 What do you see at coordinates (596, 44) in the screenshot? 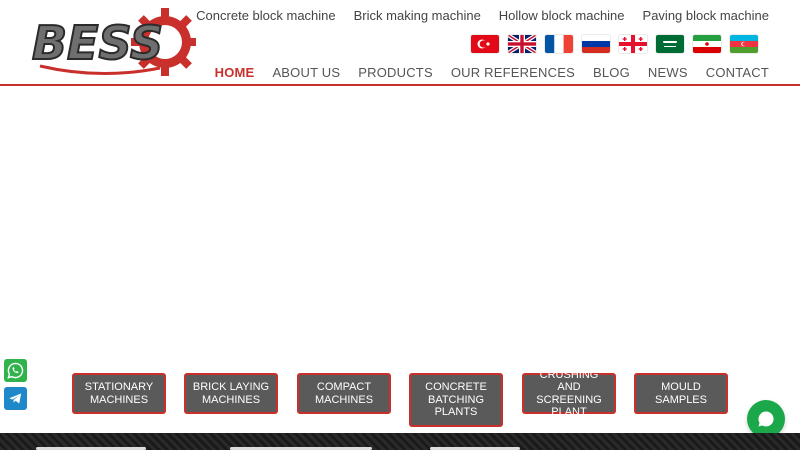
I see `russian-flag-icon` at bounding box center [596, 44].